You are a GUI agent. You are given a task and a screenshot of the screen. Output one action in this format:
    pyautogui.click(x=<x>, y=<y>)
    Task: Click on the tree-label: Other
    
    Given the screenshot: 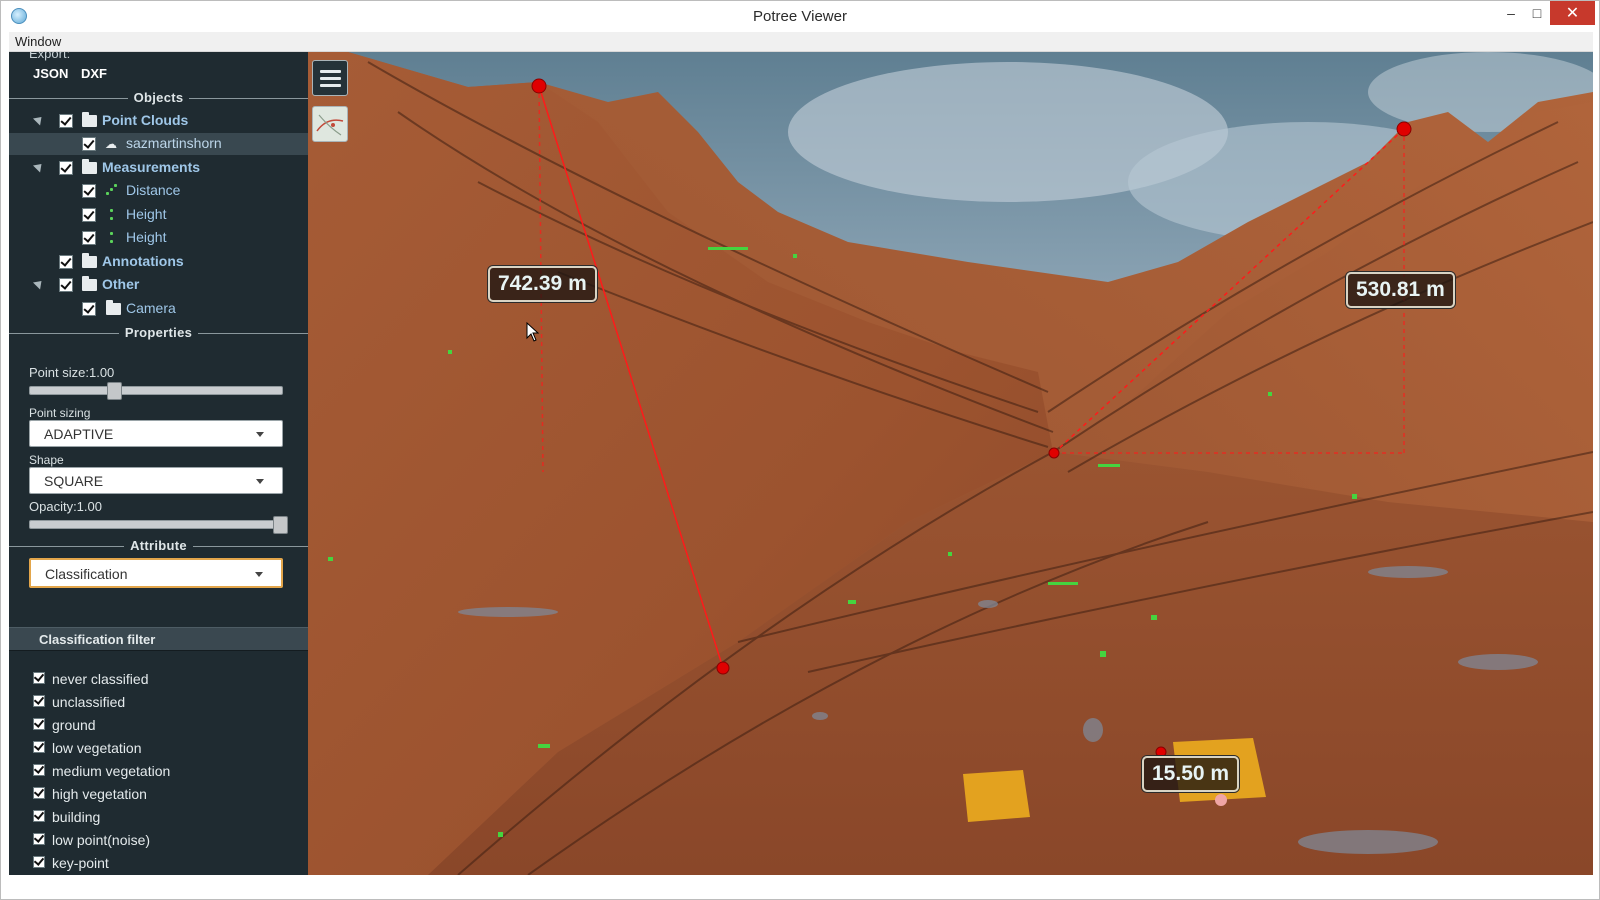 What is the action you would take?
    pyautogui.click(x=121, y=284)
    